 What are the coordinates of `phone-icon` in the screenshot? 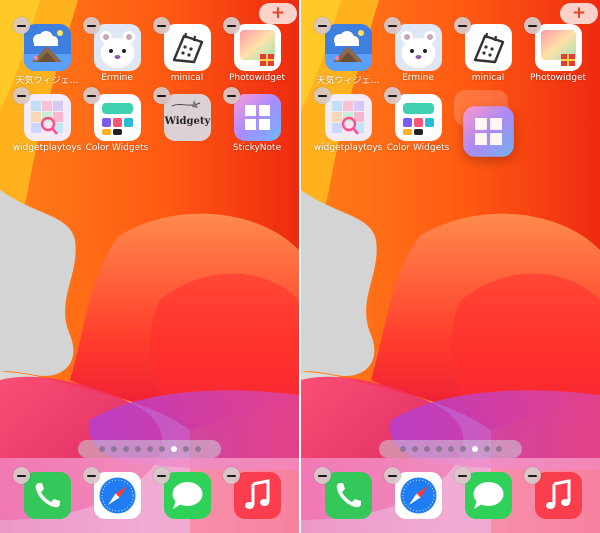 It's located at (348, 495).